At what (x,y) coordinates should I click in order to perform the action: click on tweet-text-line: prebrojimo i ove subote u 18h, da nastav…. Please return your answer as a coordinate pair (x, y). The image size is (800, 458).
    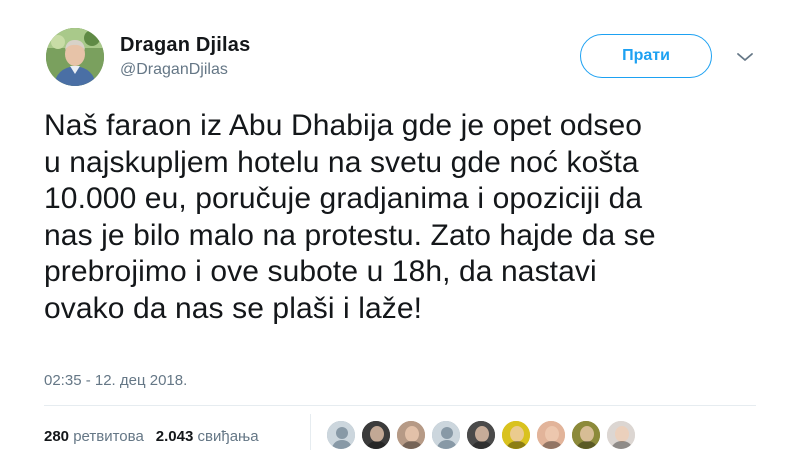
    Looking at the image, I should click on (320, 272).